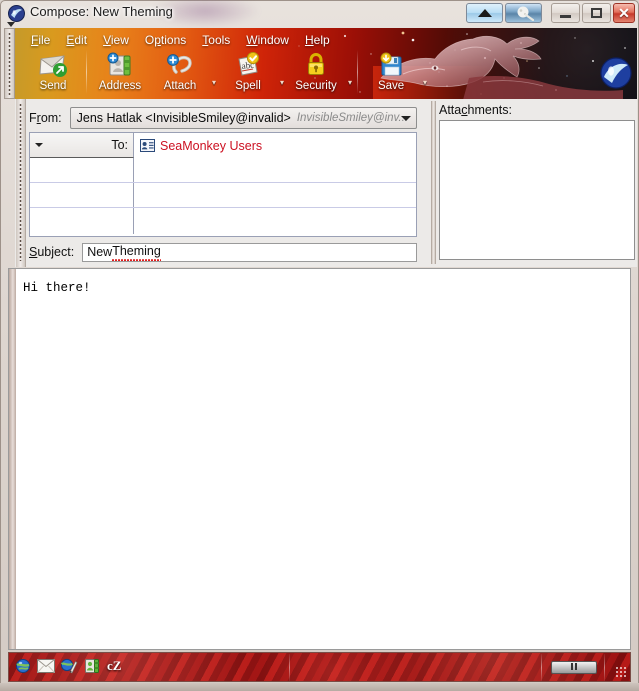 Image resolution: width=639 pixels, height=691 pixels. I want to click on attachments-panel: Attachments:, so click(537, 183).